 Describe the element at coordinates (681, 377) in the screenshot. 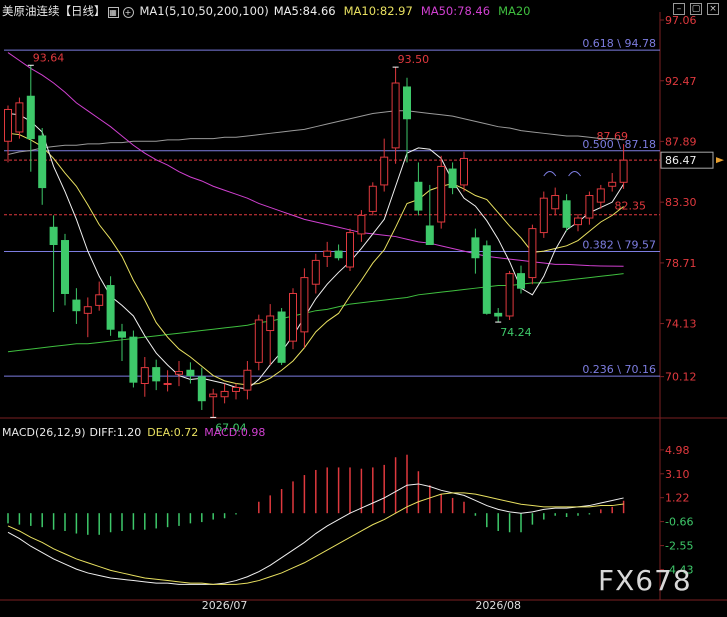

I see `price-tick-label: 70.12` at that location.